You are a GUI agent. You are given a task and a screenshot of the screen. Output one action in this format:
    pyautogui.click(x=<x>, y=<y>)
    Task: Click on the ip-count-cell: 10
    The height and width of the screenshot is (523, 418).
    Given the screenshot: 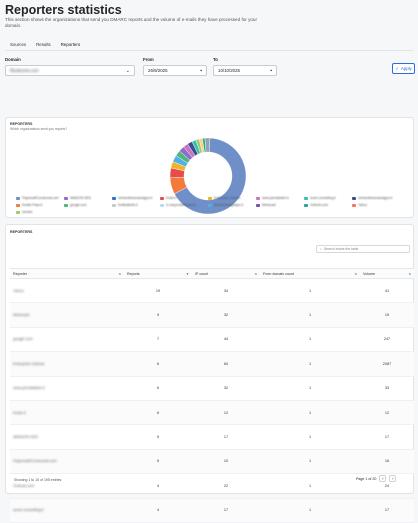 What is the action you would take?
    pyautogui.click(x=226, y=461)
    